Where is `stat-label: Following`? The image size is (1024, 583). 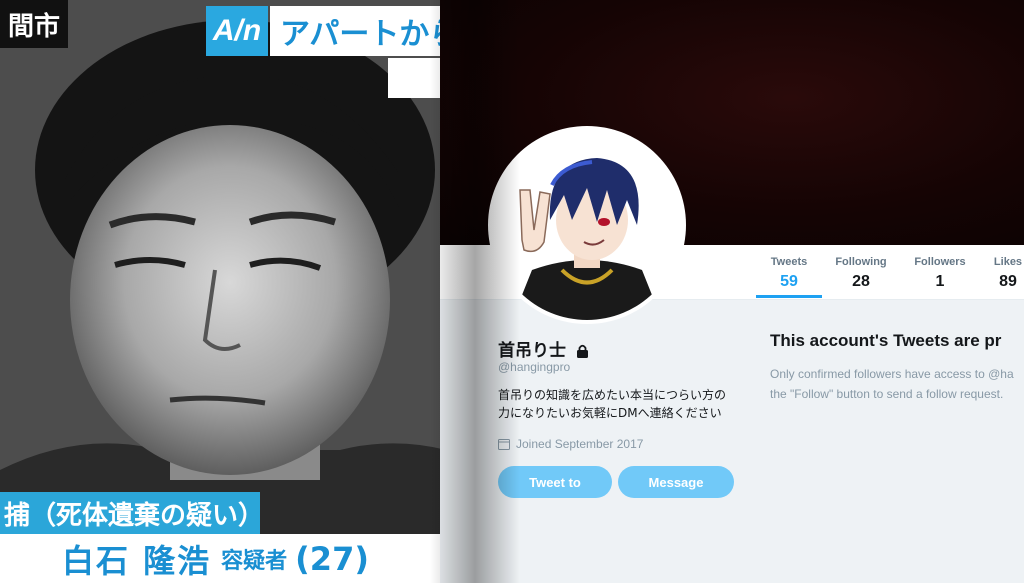
stat-label: Following is located at coordinates (861, 262).